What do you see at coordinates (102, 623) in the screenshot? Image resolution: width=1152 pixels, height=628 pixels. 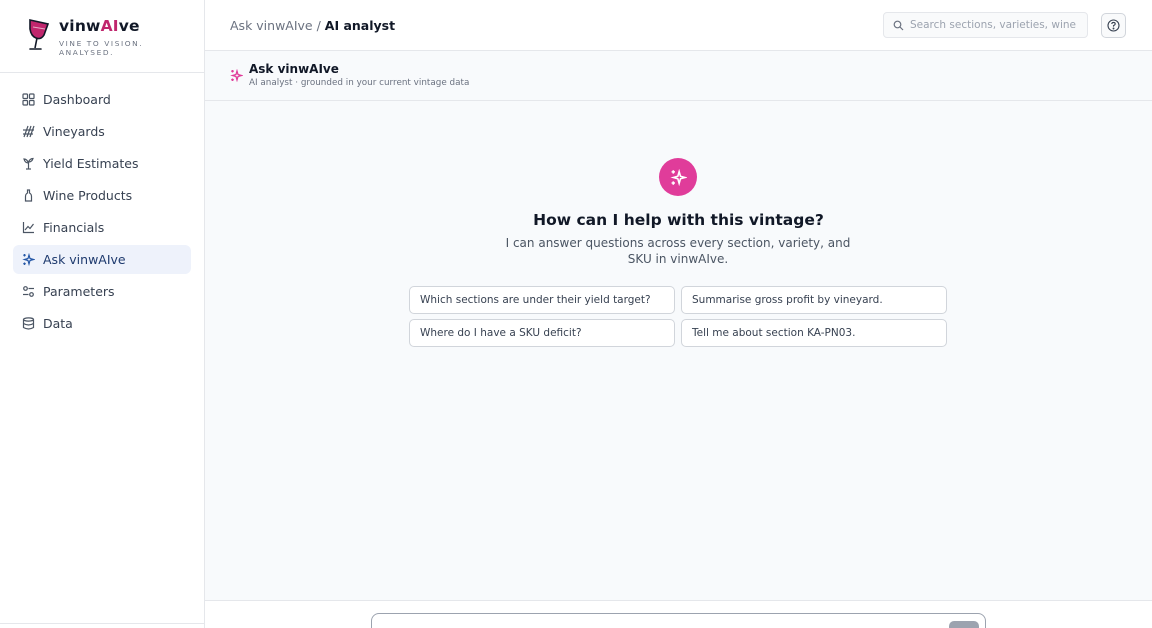 I see `sidebar-footer-divider` at bounding box center [102, 623].